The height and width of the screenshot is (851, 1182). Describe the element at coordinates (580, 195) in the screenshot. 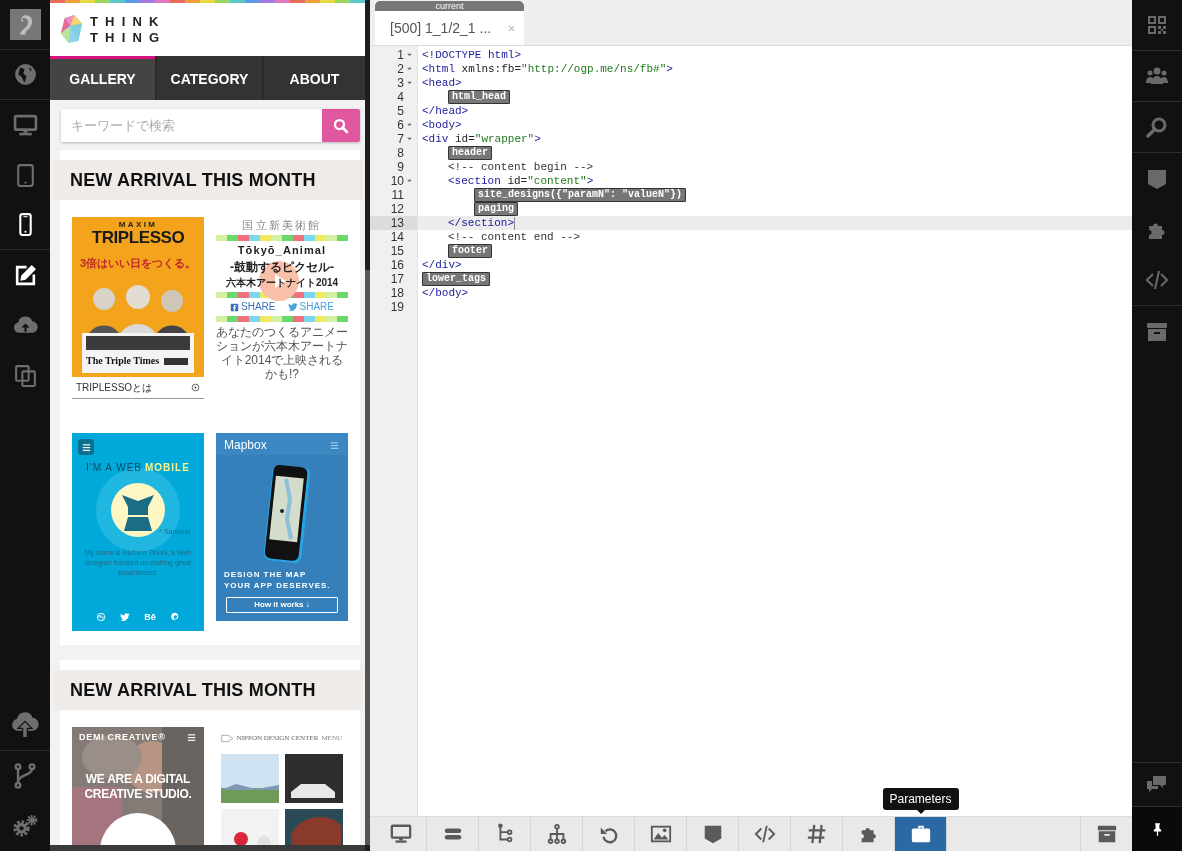

I see `template-tag: site_designs({"paramN": "valueN"})` at that location.